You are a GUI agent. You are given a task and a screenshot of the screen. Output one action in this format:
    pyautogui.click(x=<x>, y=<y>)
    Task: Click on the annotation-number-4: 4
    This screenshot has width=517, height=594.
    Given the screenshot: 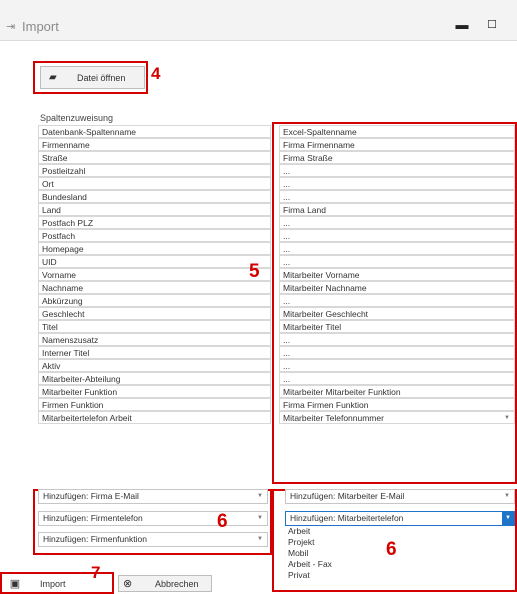 What is the action you would take?
    pyautogui.click(x=156, y=73)
    